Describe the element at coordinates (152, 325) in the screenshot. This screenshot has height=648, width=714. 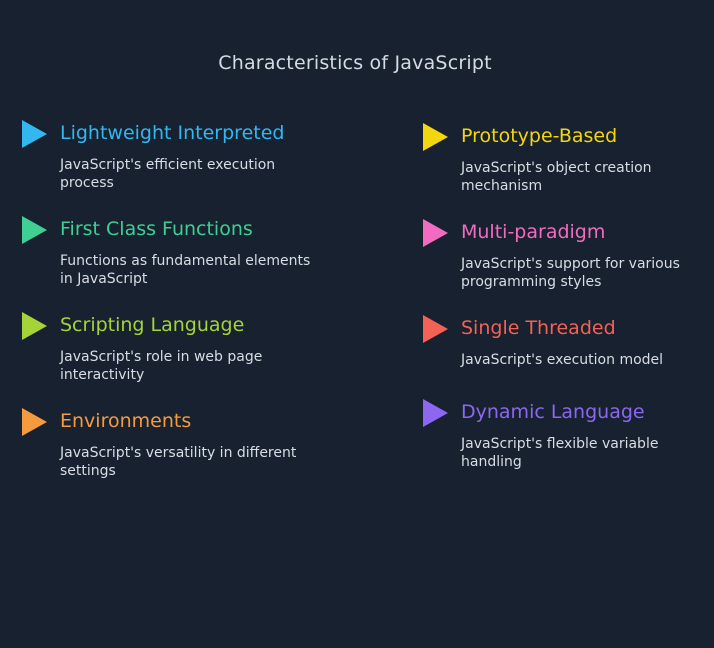
I see `item-title: Scripting Language` at that location.